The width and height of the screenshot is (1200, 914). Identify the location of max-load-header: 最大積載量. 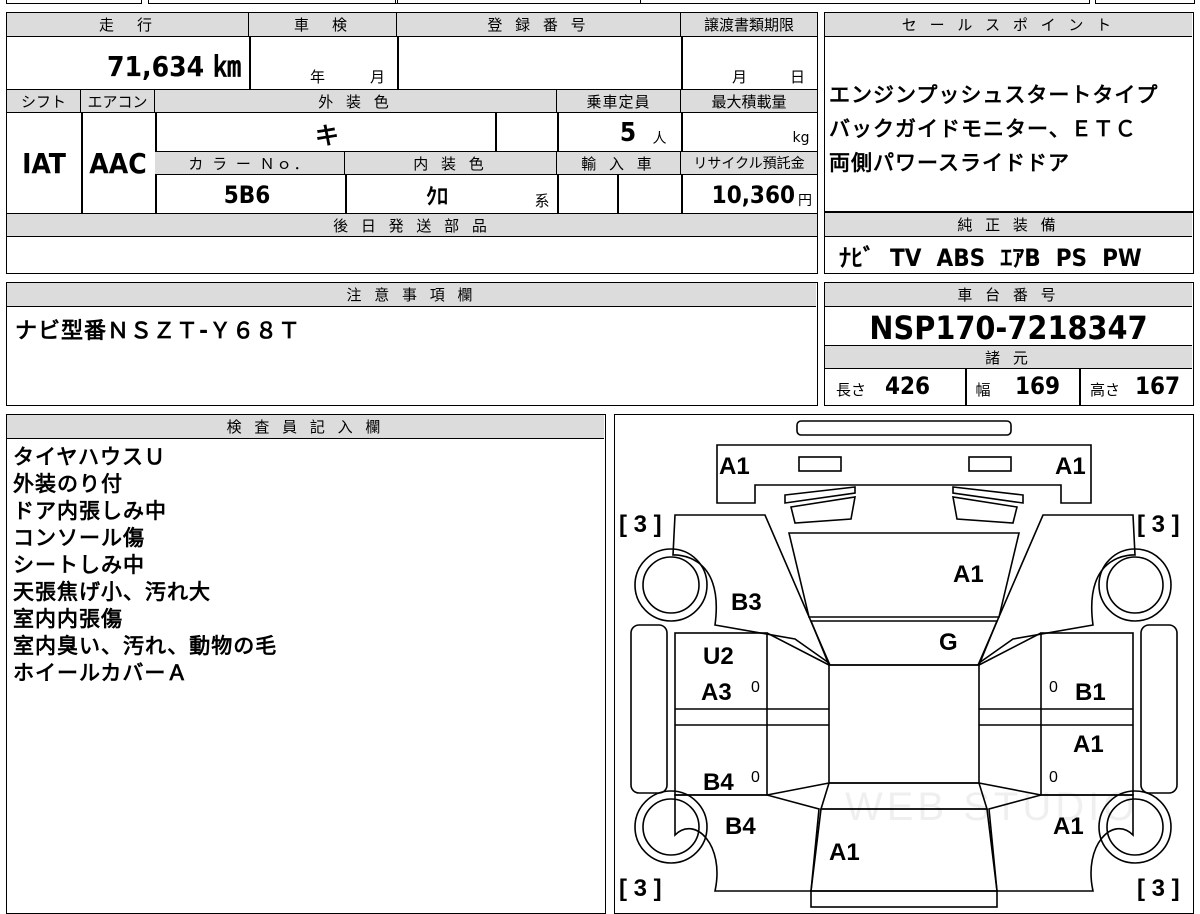
(749, 101).